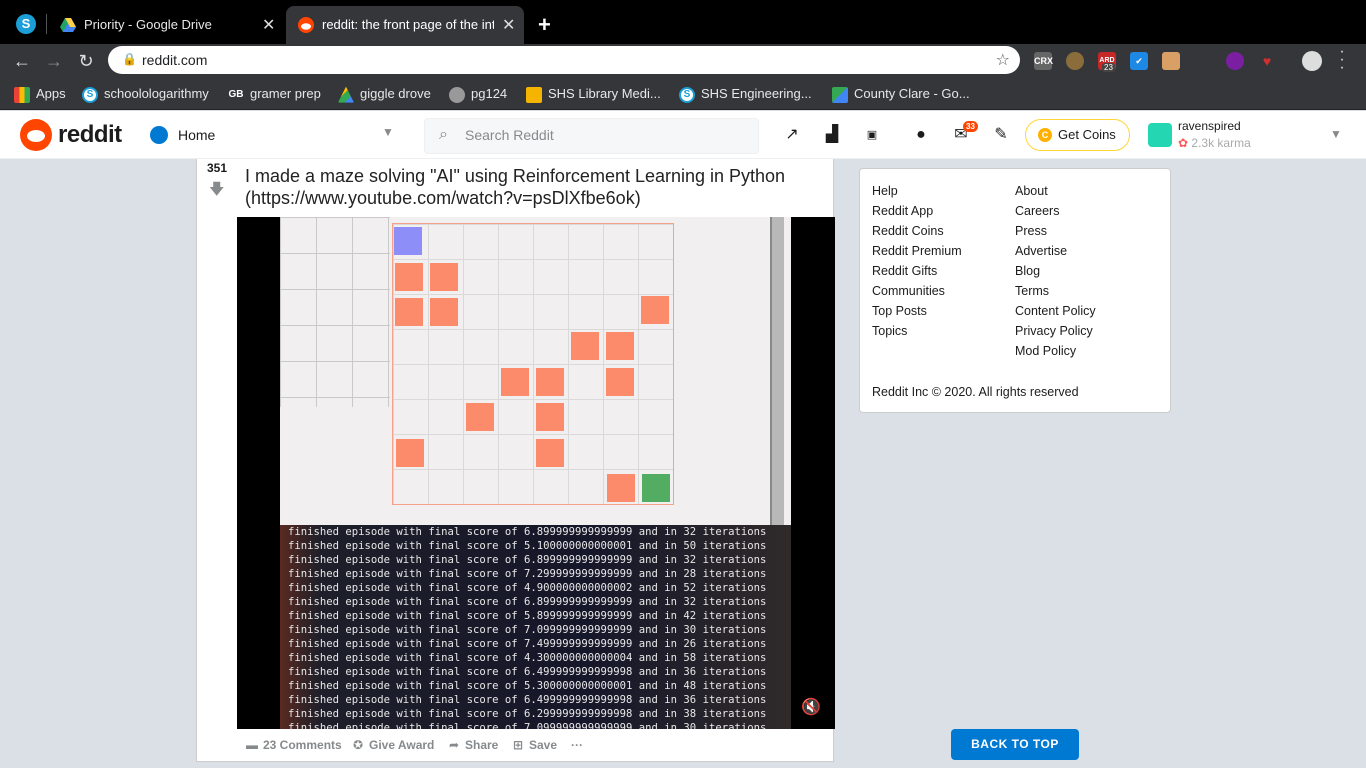 This screenshot has width=1366, height=768. What do you see at coordinates (917, 293) in the screenshot?
I see `footer-link-communities: Communities` at bounding box center [917, 293].